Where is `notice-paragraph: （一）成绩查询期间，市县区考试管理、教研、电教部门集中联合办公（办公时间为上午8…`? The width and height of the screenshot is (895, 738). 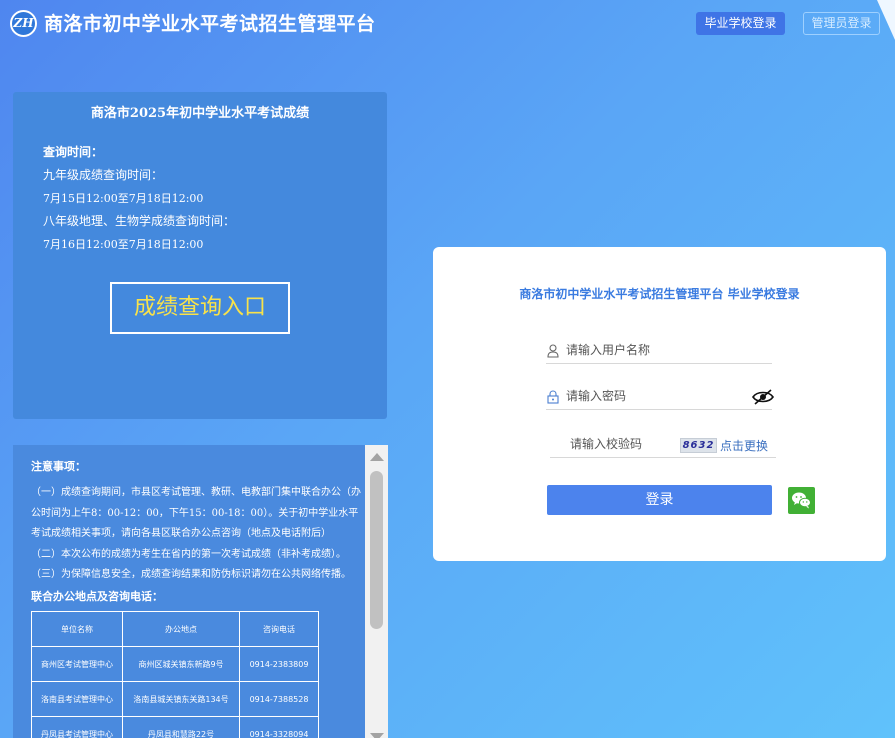 notice-paragraph: （一）成绩查询期间，市县区考试管理、教研、电教部门集中联合办公（办公时间为上午8… is located at coordinates (196, 513).